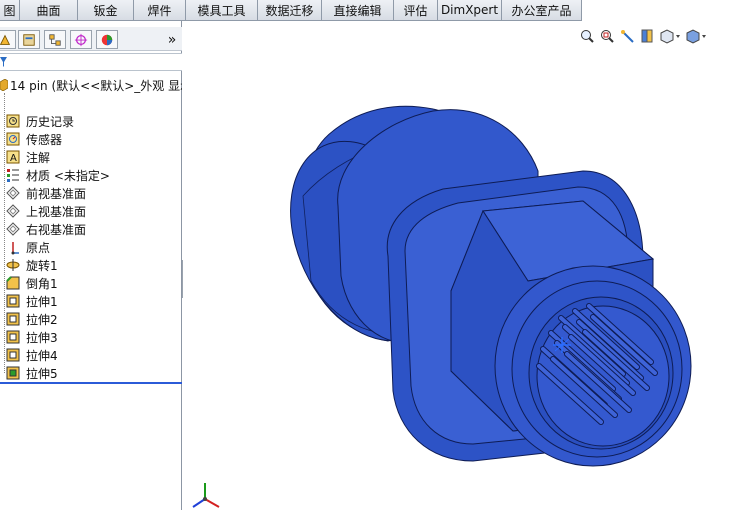  I want to click on tree-item-label: 传感器, so click(44, 139).